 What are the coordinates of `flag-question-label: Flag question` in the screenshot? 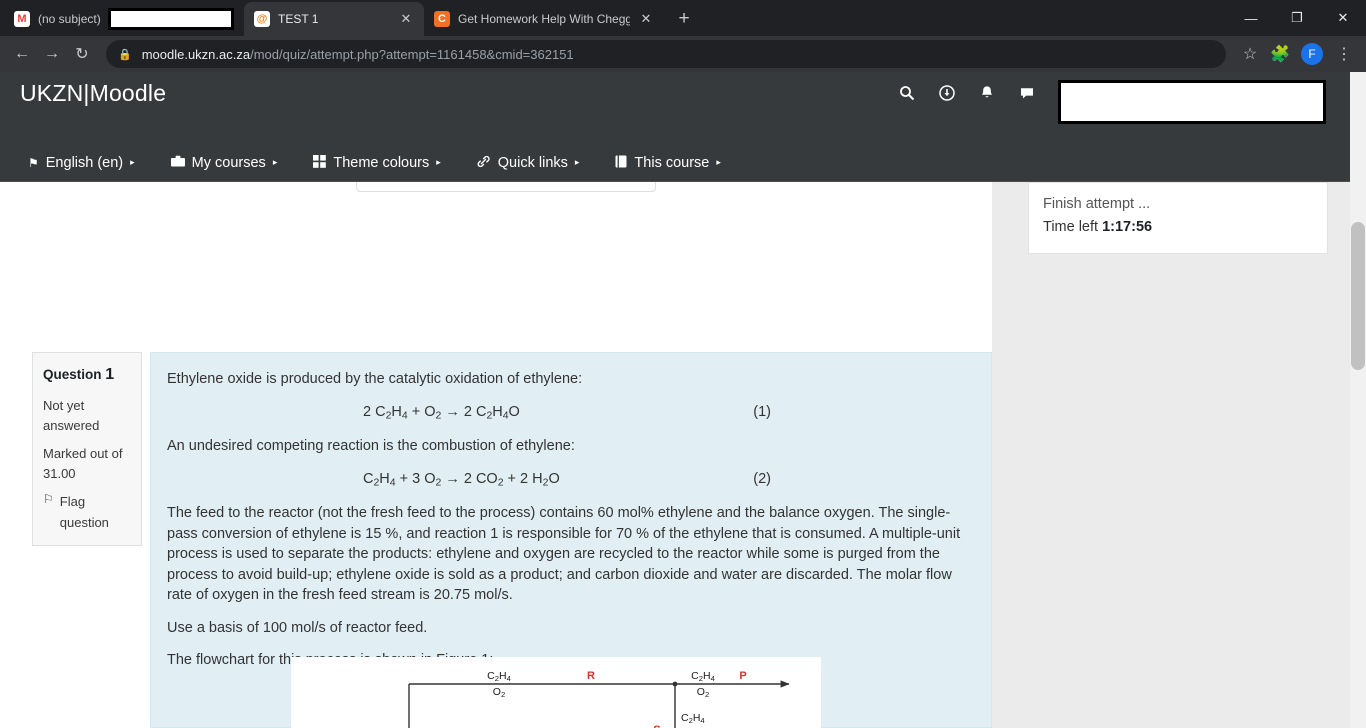 It's located at (84, 512).